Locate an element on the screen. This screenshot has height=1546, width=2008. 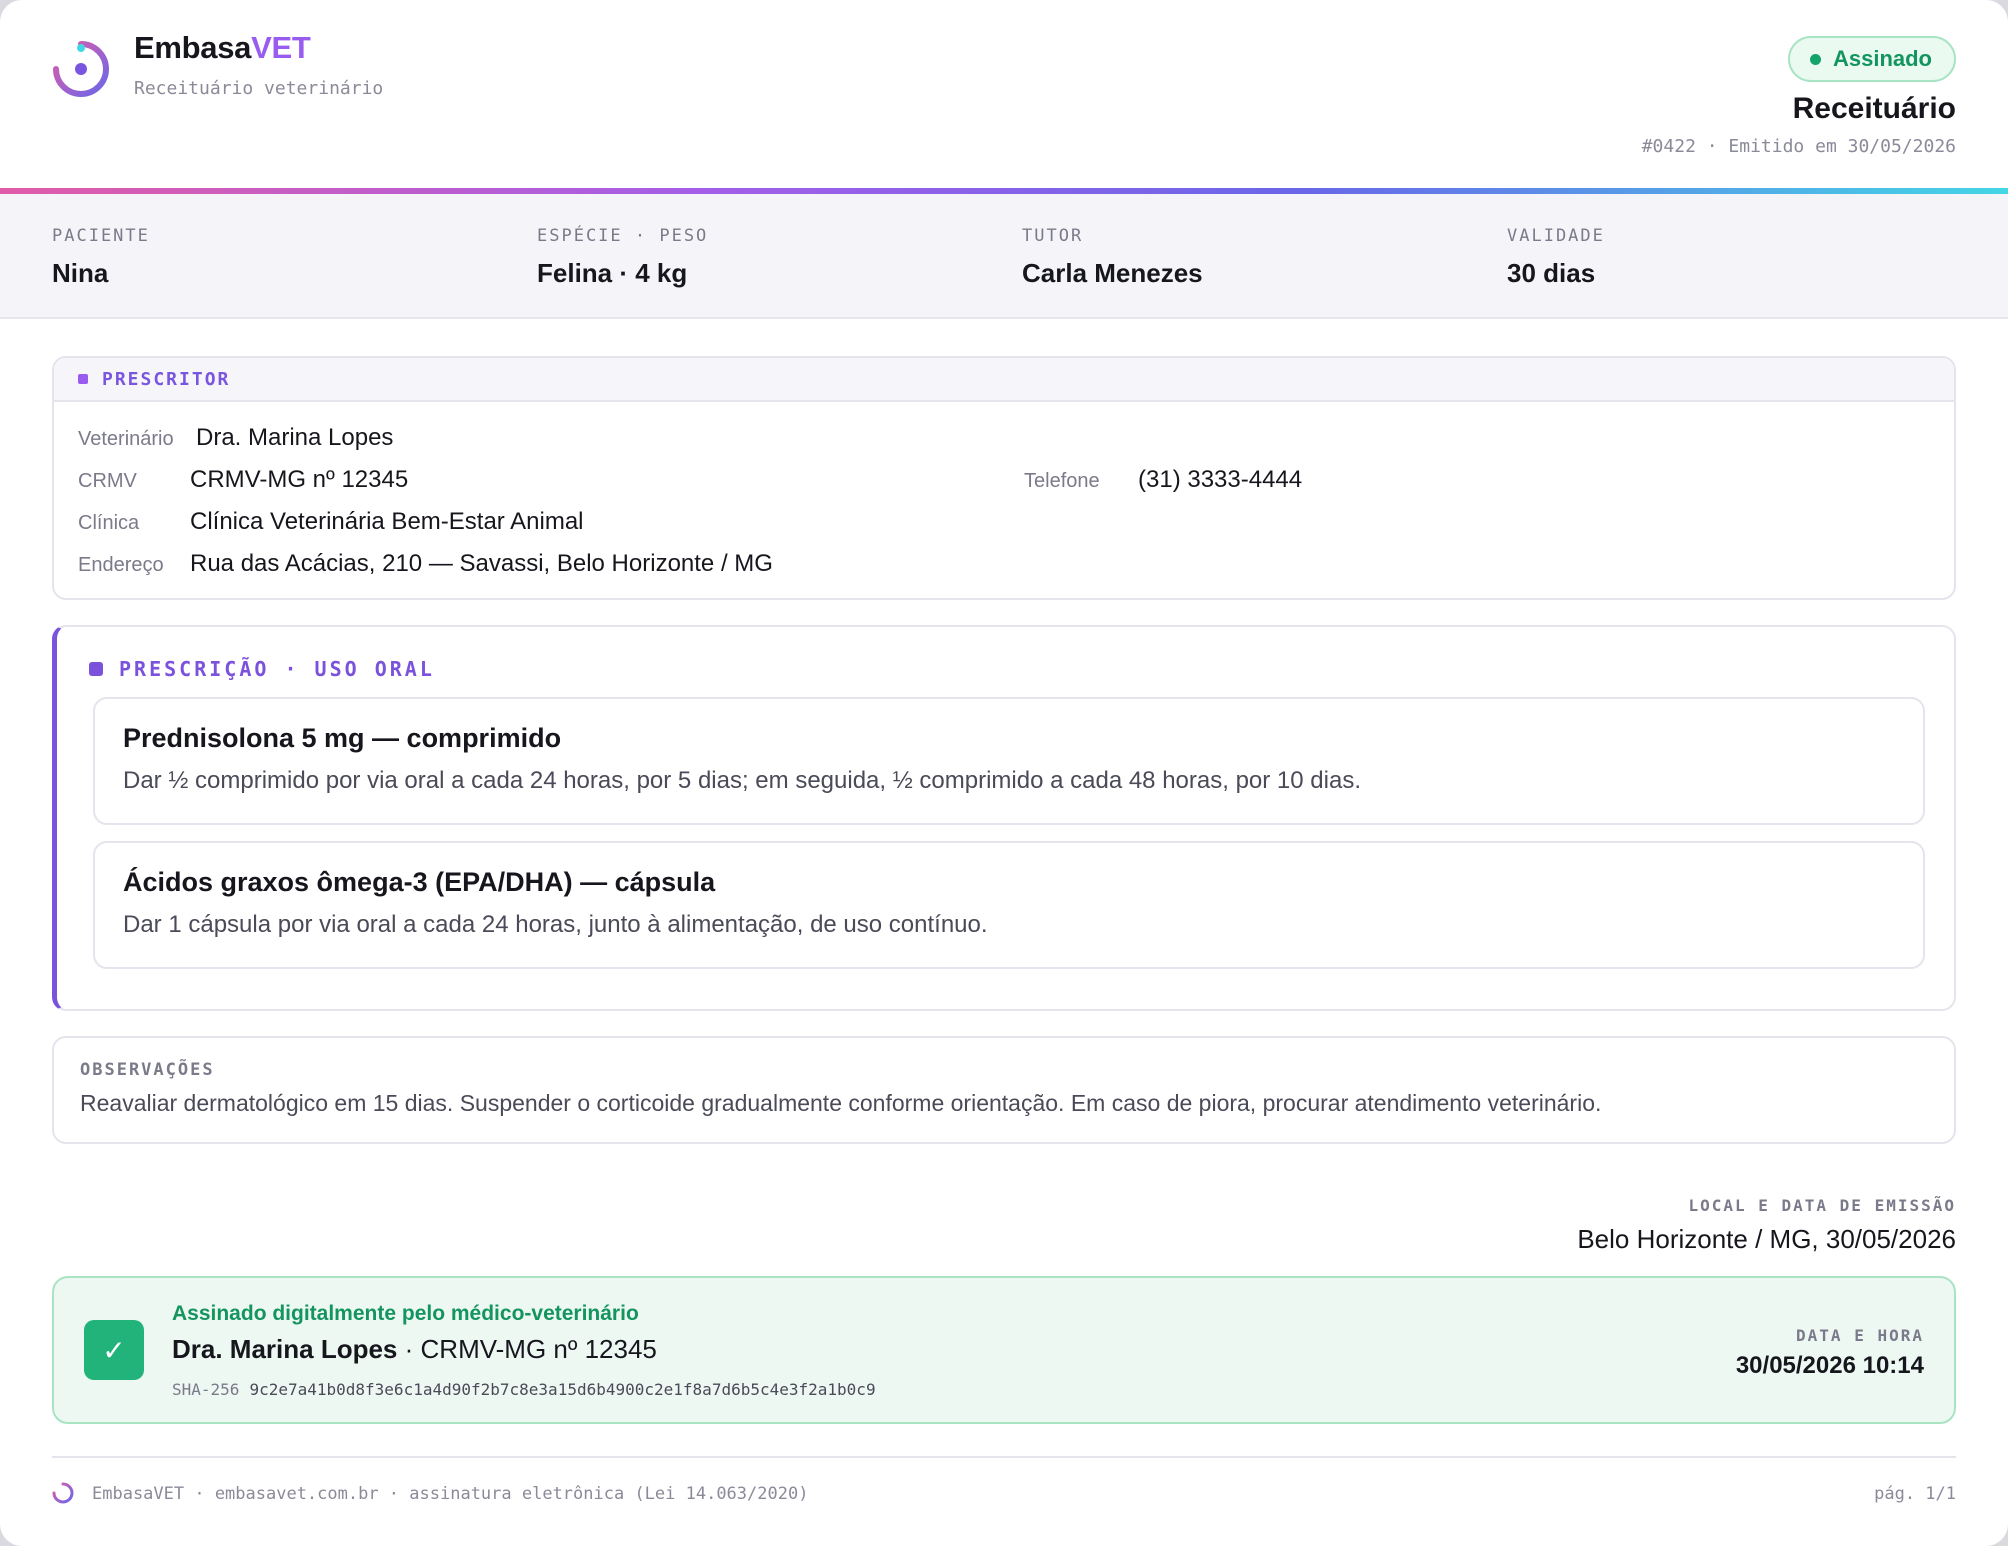
tutor-value: Carla Menezes is located at coordinates (1112, 273).